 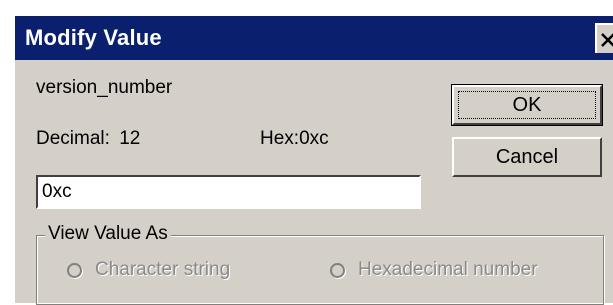 What do you see at coordinates (314, 38) in the screenshot?
I see `title-bar: Modify Value` at bounding box center [314, 38].